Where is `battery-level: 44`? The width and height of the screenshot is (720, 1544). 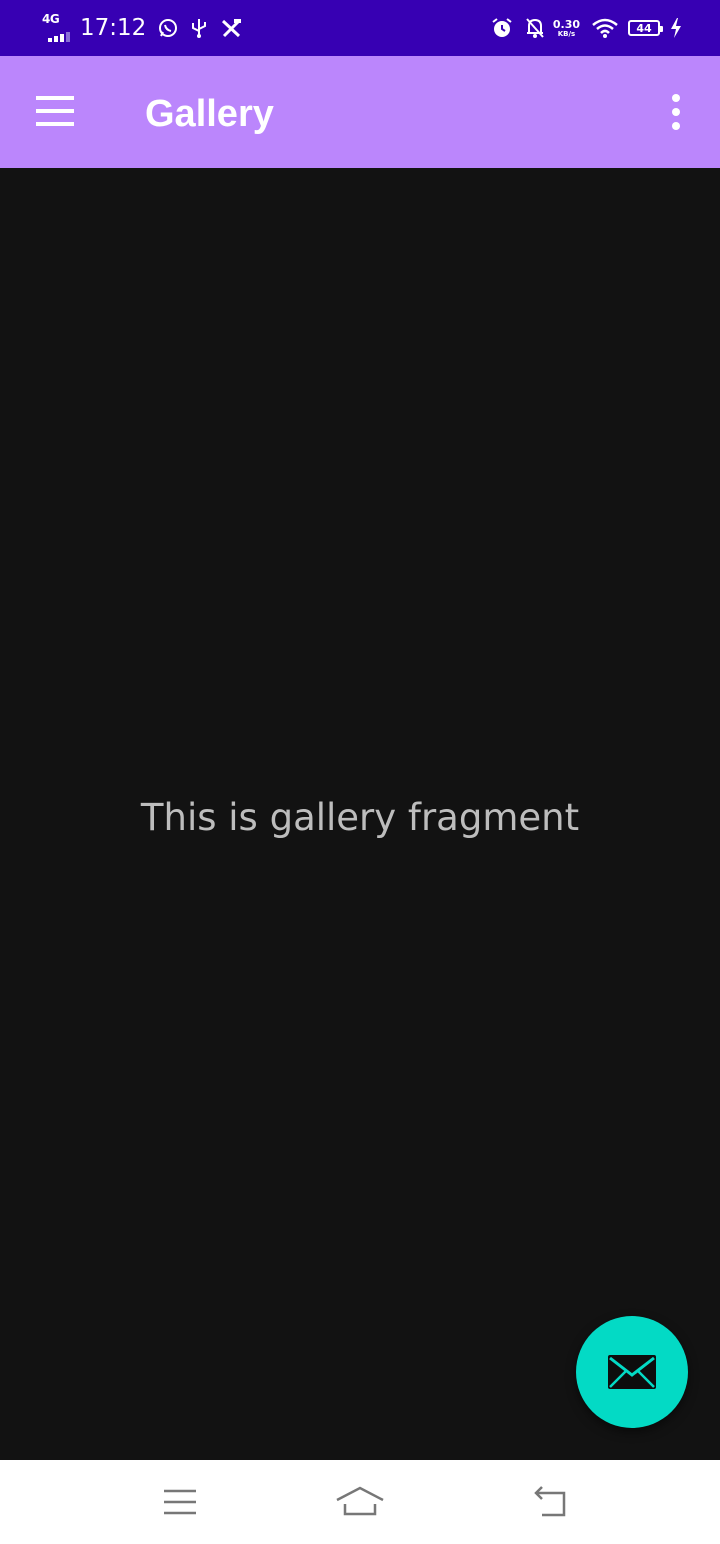 battery-level: 44 is located at coordinates (644, 28).